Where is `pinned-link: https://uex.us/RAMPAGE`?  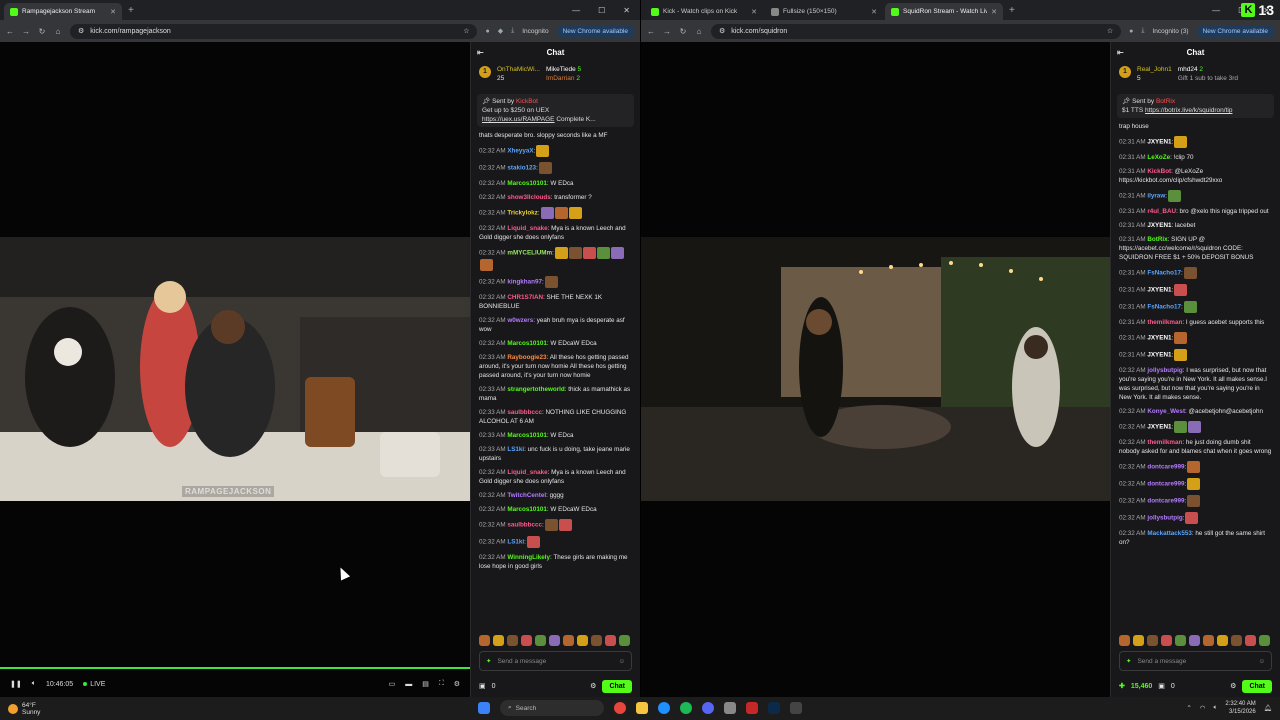 pinned-link: https://uex.us/RAMPAGE is located at coordinates (518, 119).